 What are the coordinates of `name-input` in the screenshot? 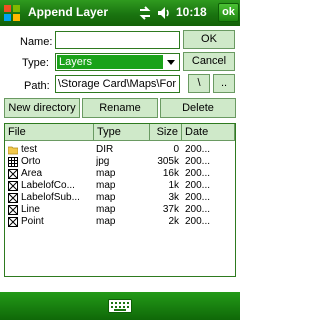 It's located at (117, 40).